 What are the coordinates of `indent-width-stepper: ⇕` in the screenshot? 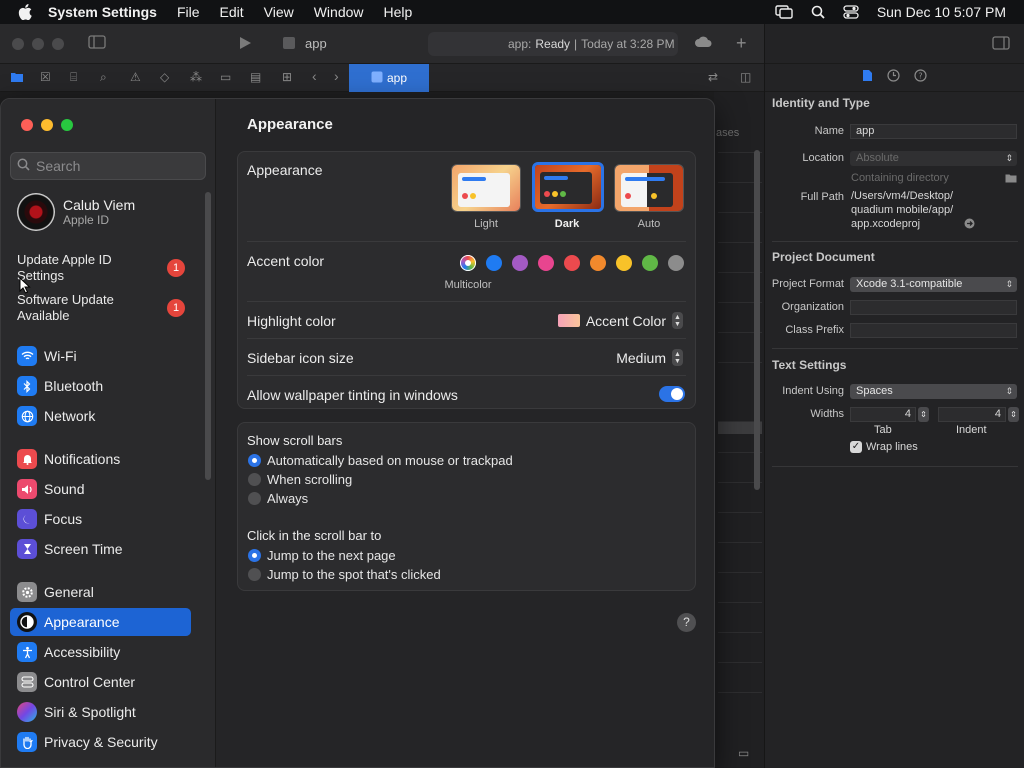 It's located at (1013, 414).